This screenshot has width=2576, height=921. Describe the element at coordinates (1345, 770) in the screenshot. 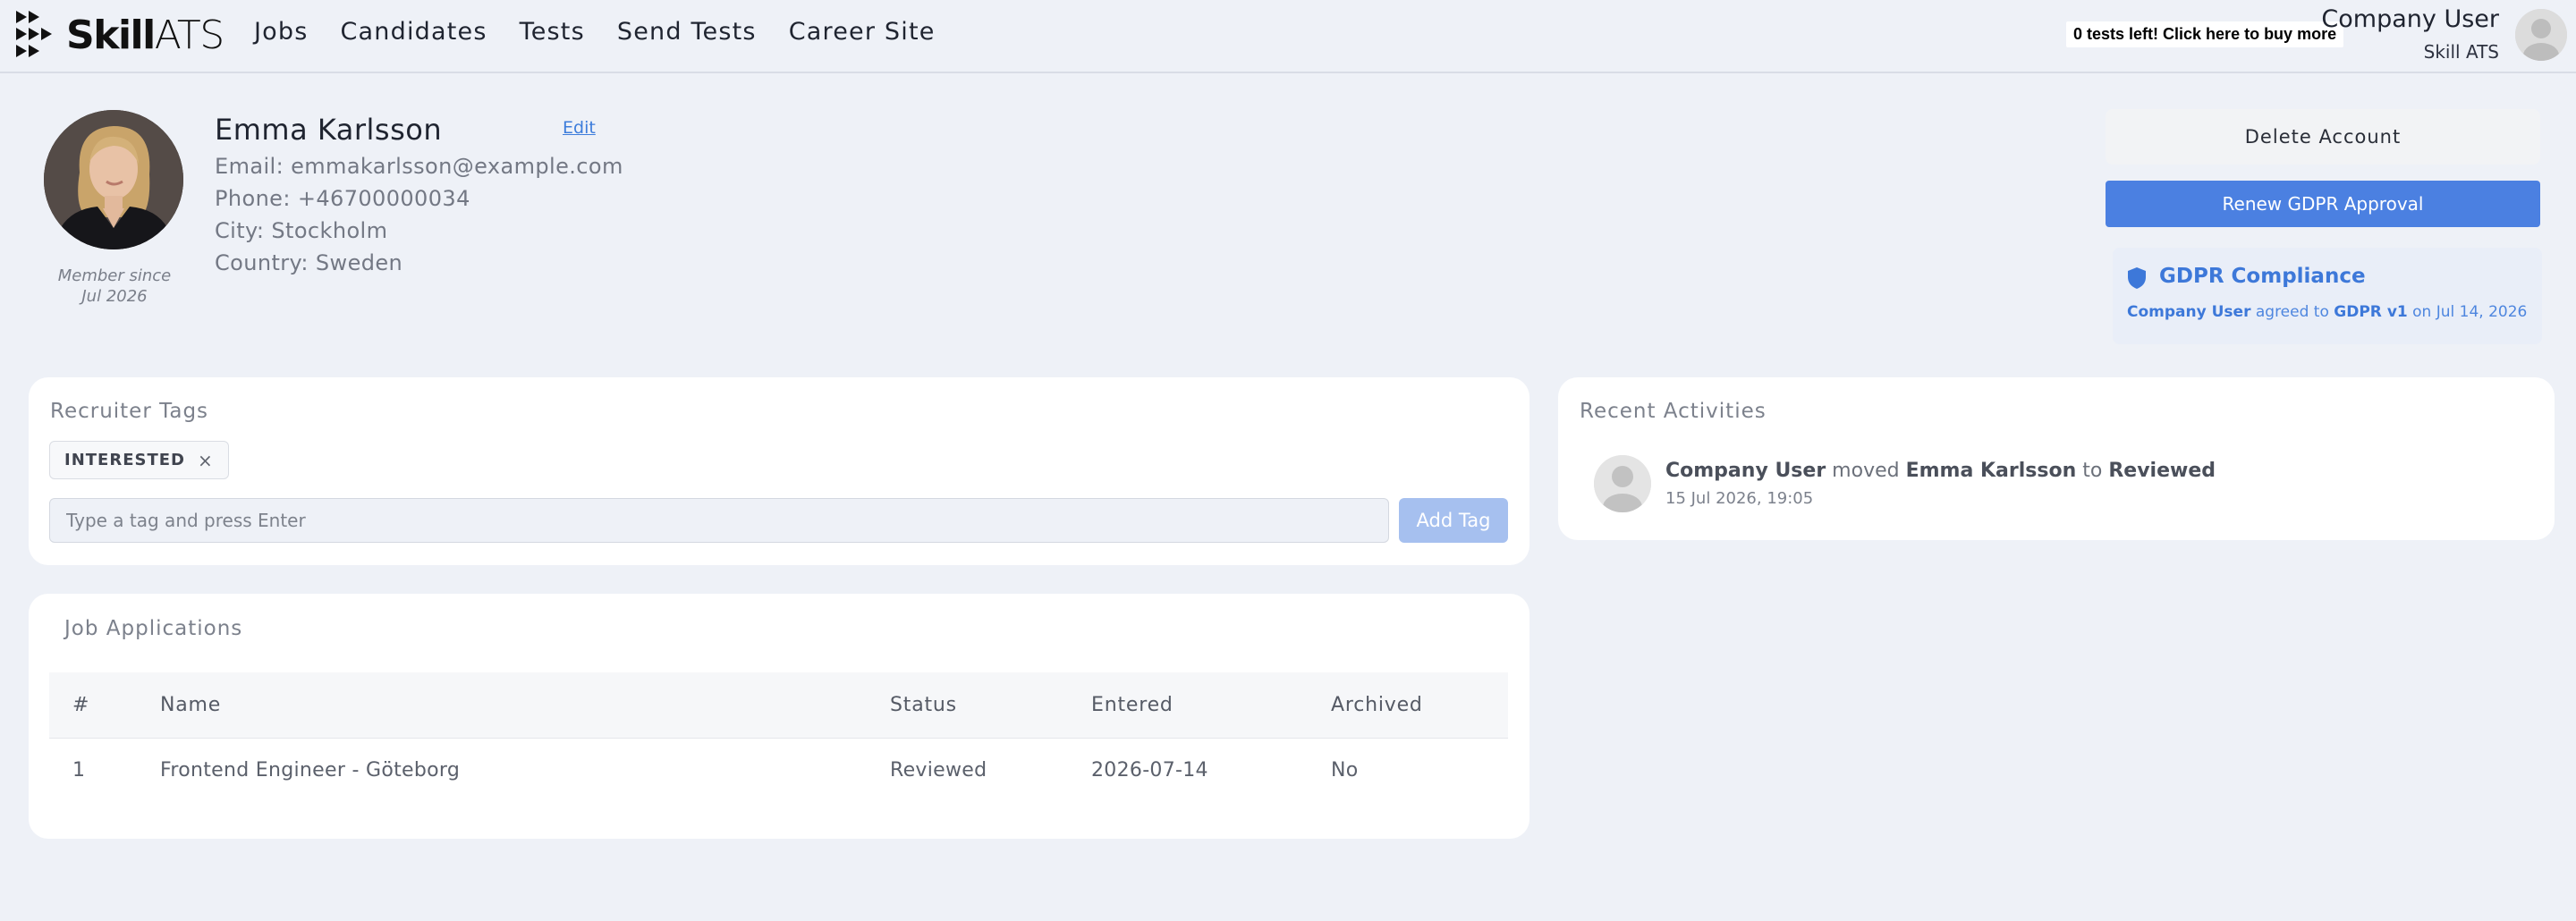

I see `cell-archived: No` at that location.